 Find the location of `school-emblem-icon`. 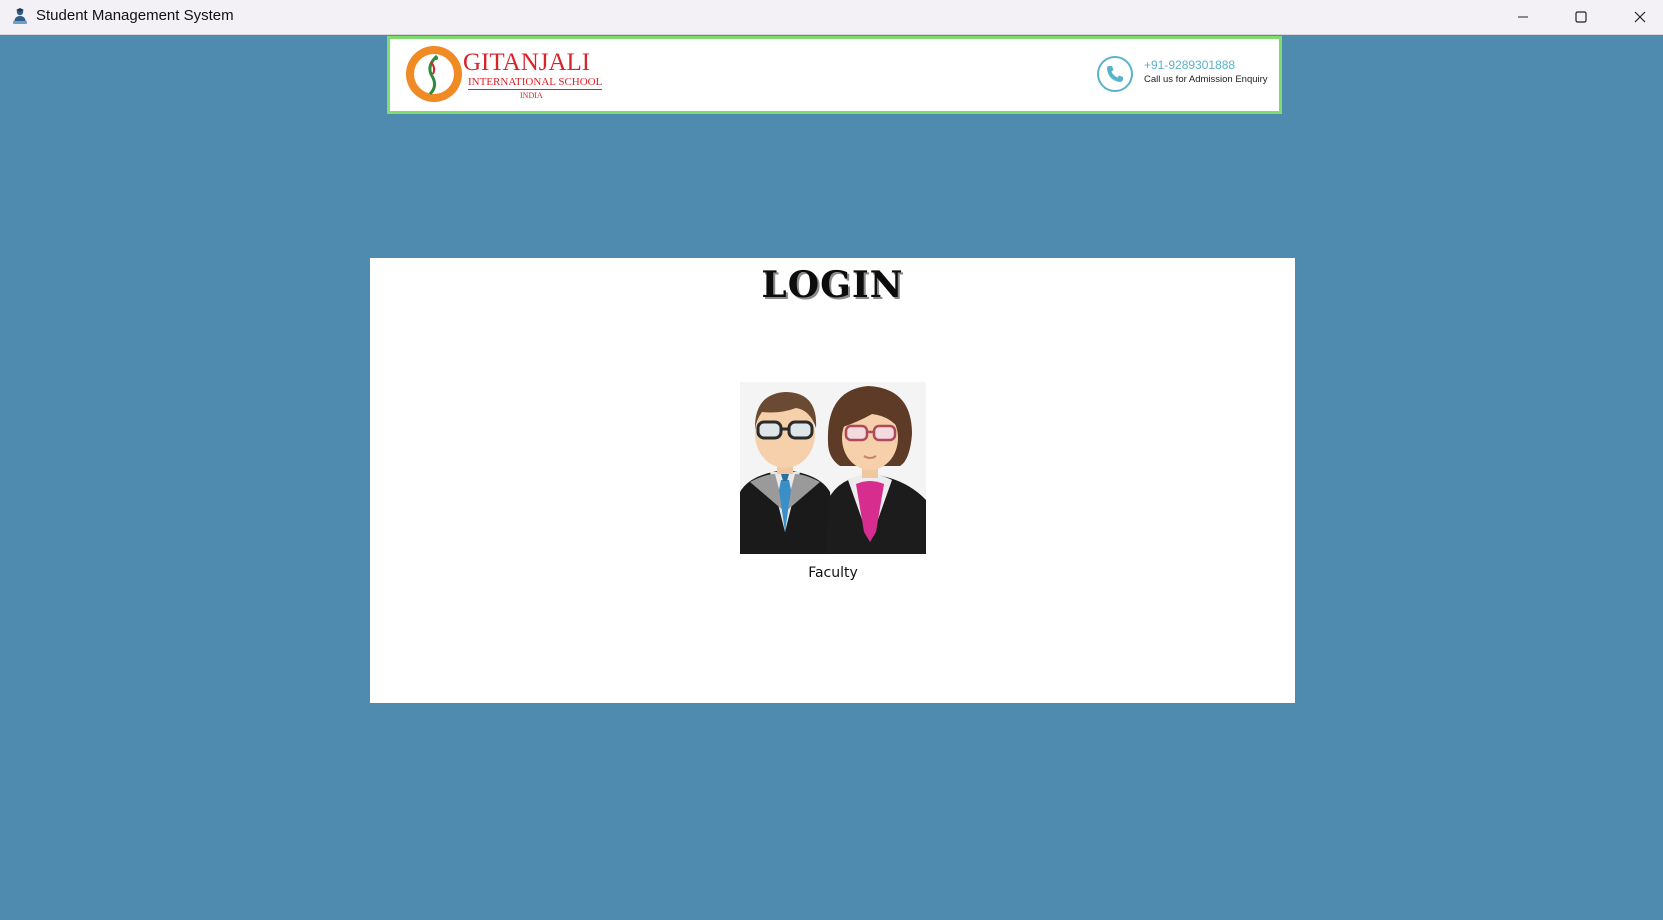

school-emblem-icon is located at coordinates (434, 74).